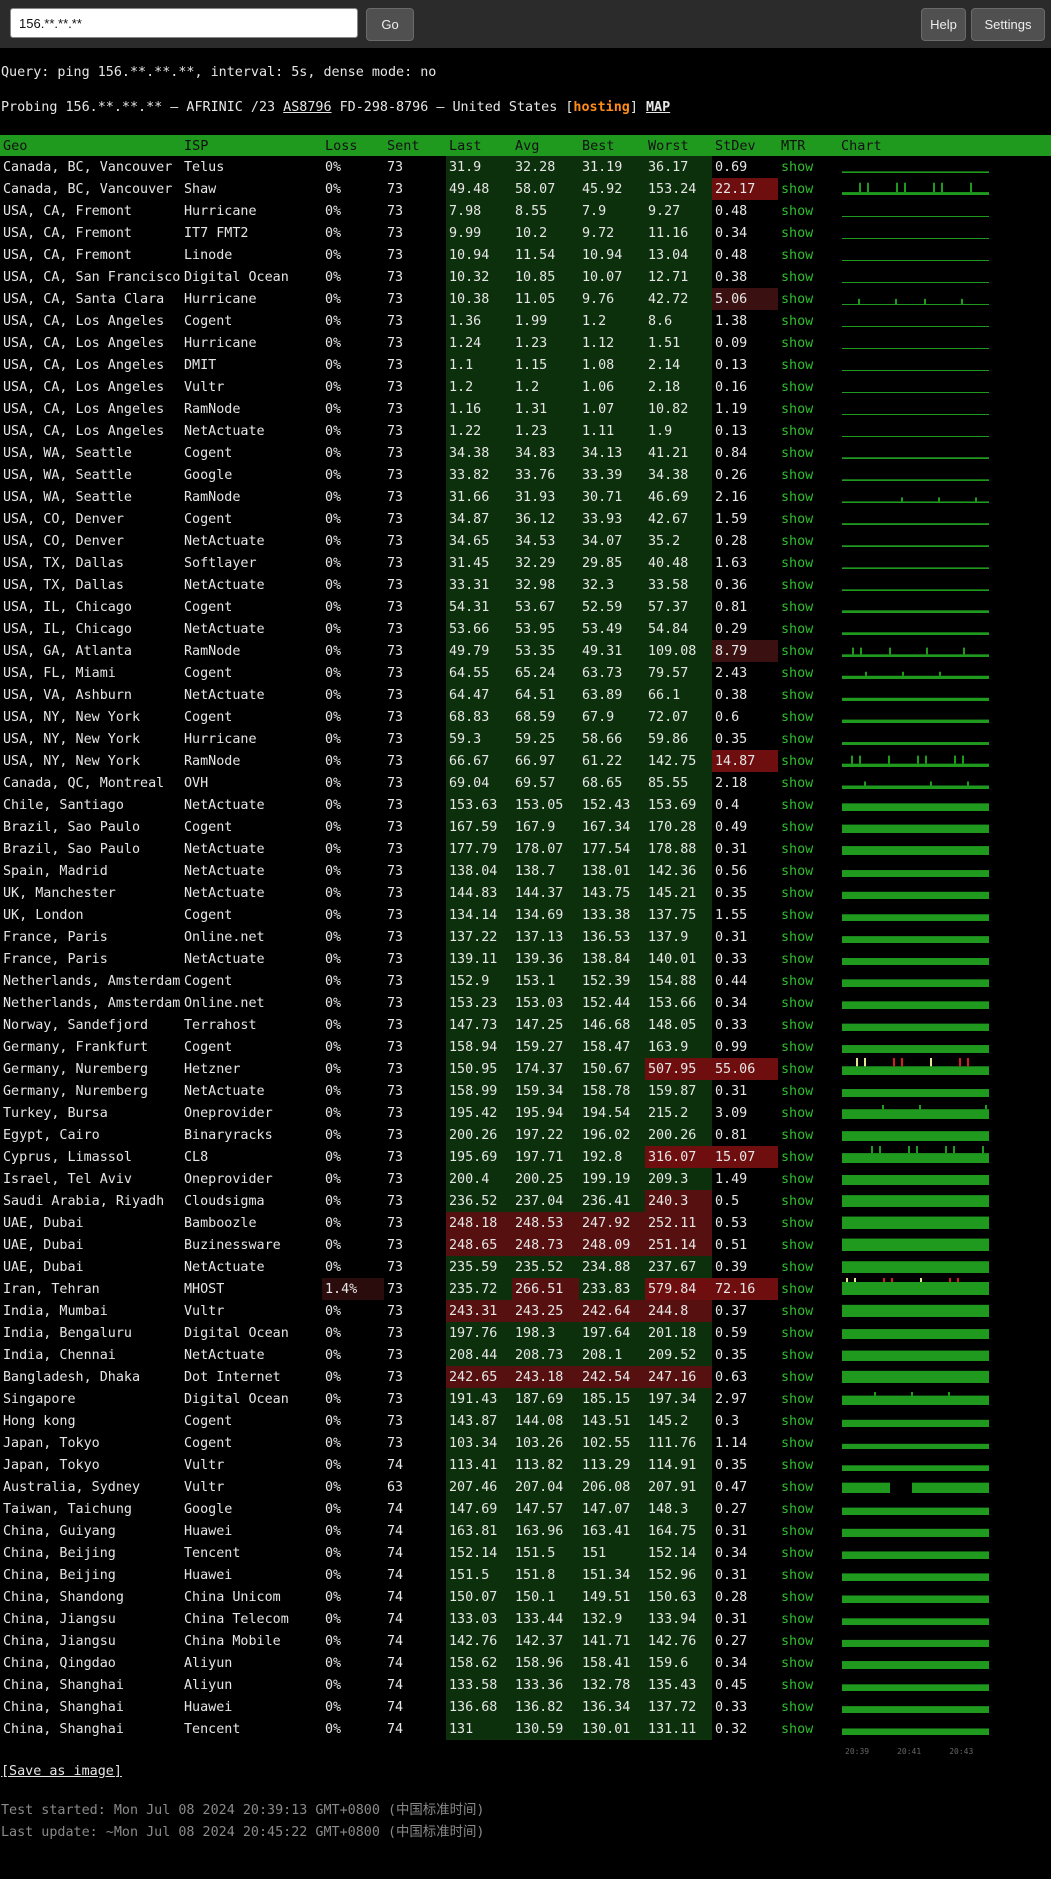 This screenshot has width=1051, height=1879. What do you see at coordinates (479, 299) in the screenshot?
I see `cell-last: 10.38` at bounding box center [479, 299].